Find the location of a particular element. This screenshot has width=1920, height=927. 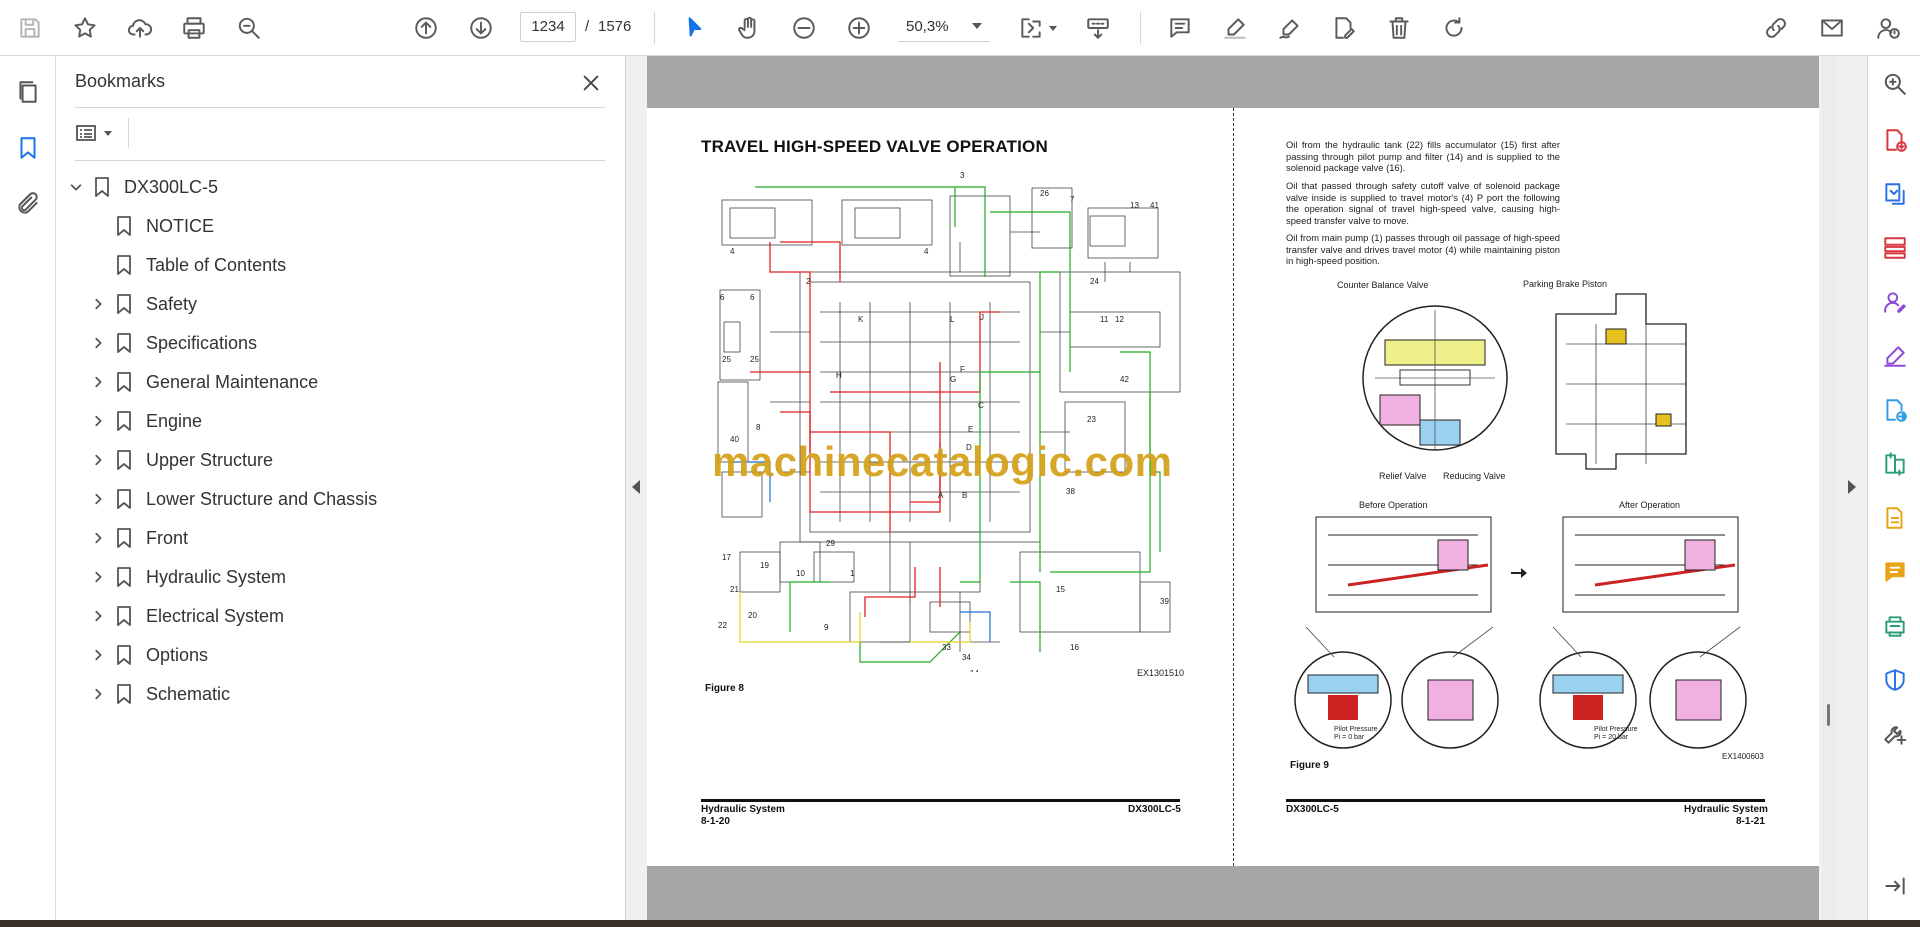

fill-sign-icon is located at coordinates (1895, 356).